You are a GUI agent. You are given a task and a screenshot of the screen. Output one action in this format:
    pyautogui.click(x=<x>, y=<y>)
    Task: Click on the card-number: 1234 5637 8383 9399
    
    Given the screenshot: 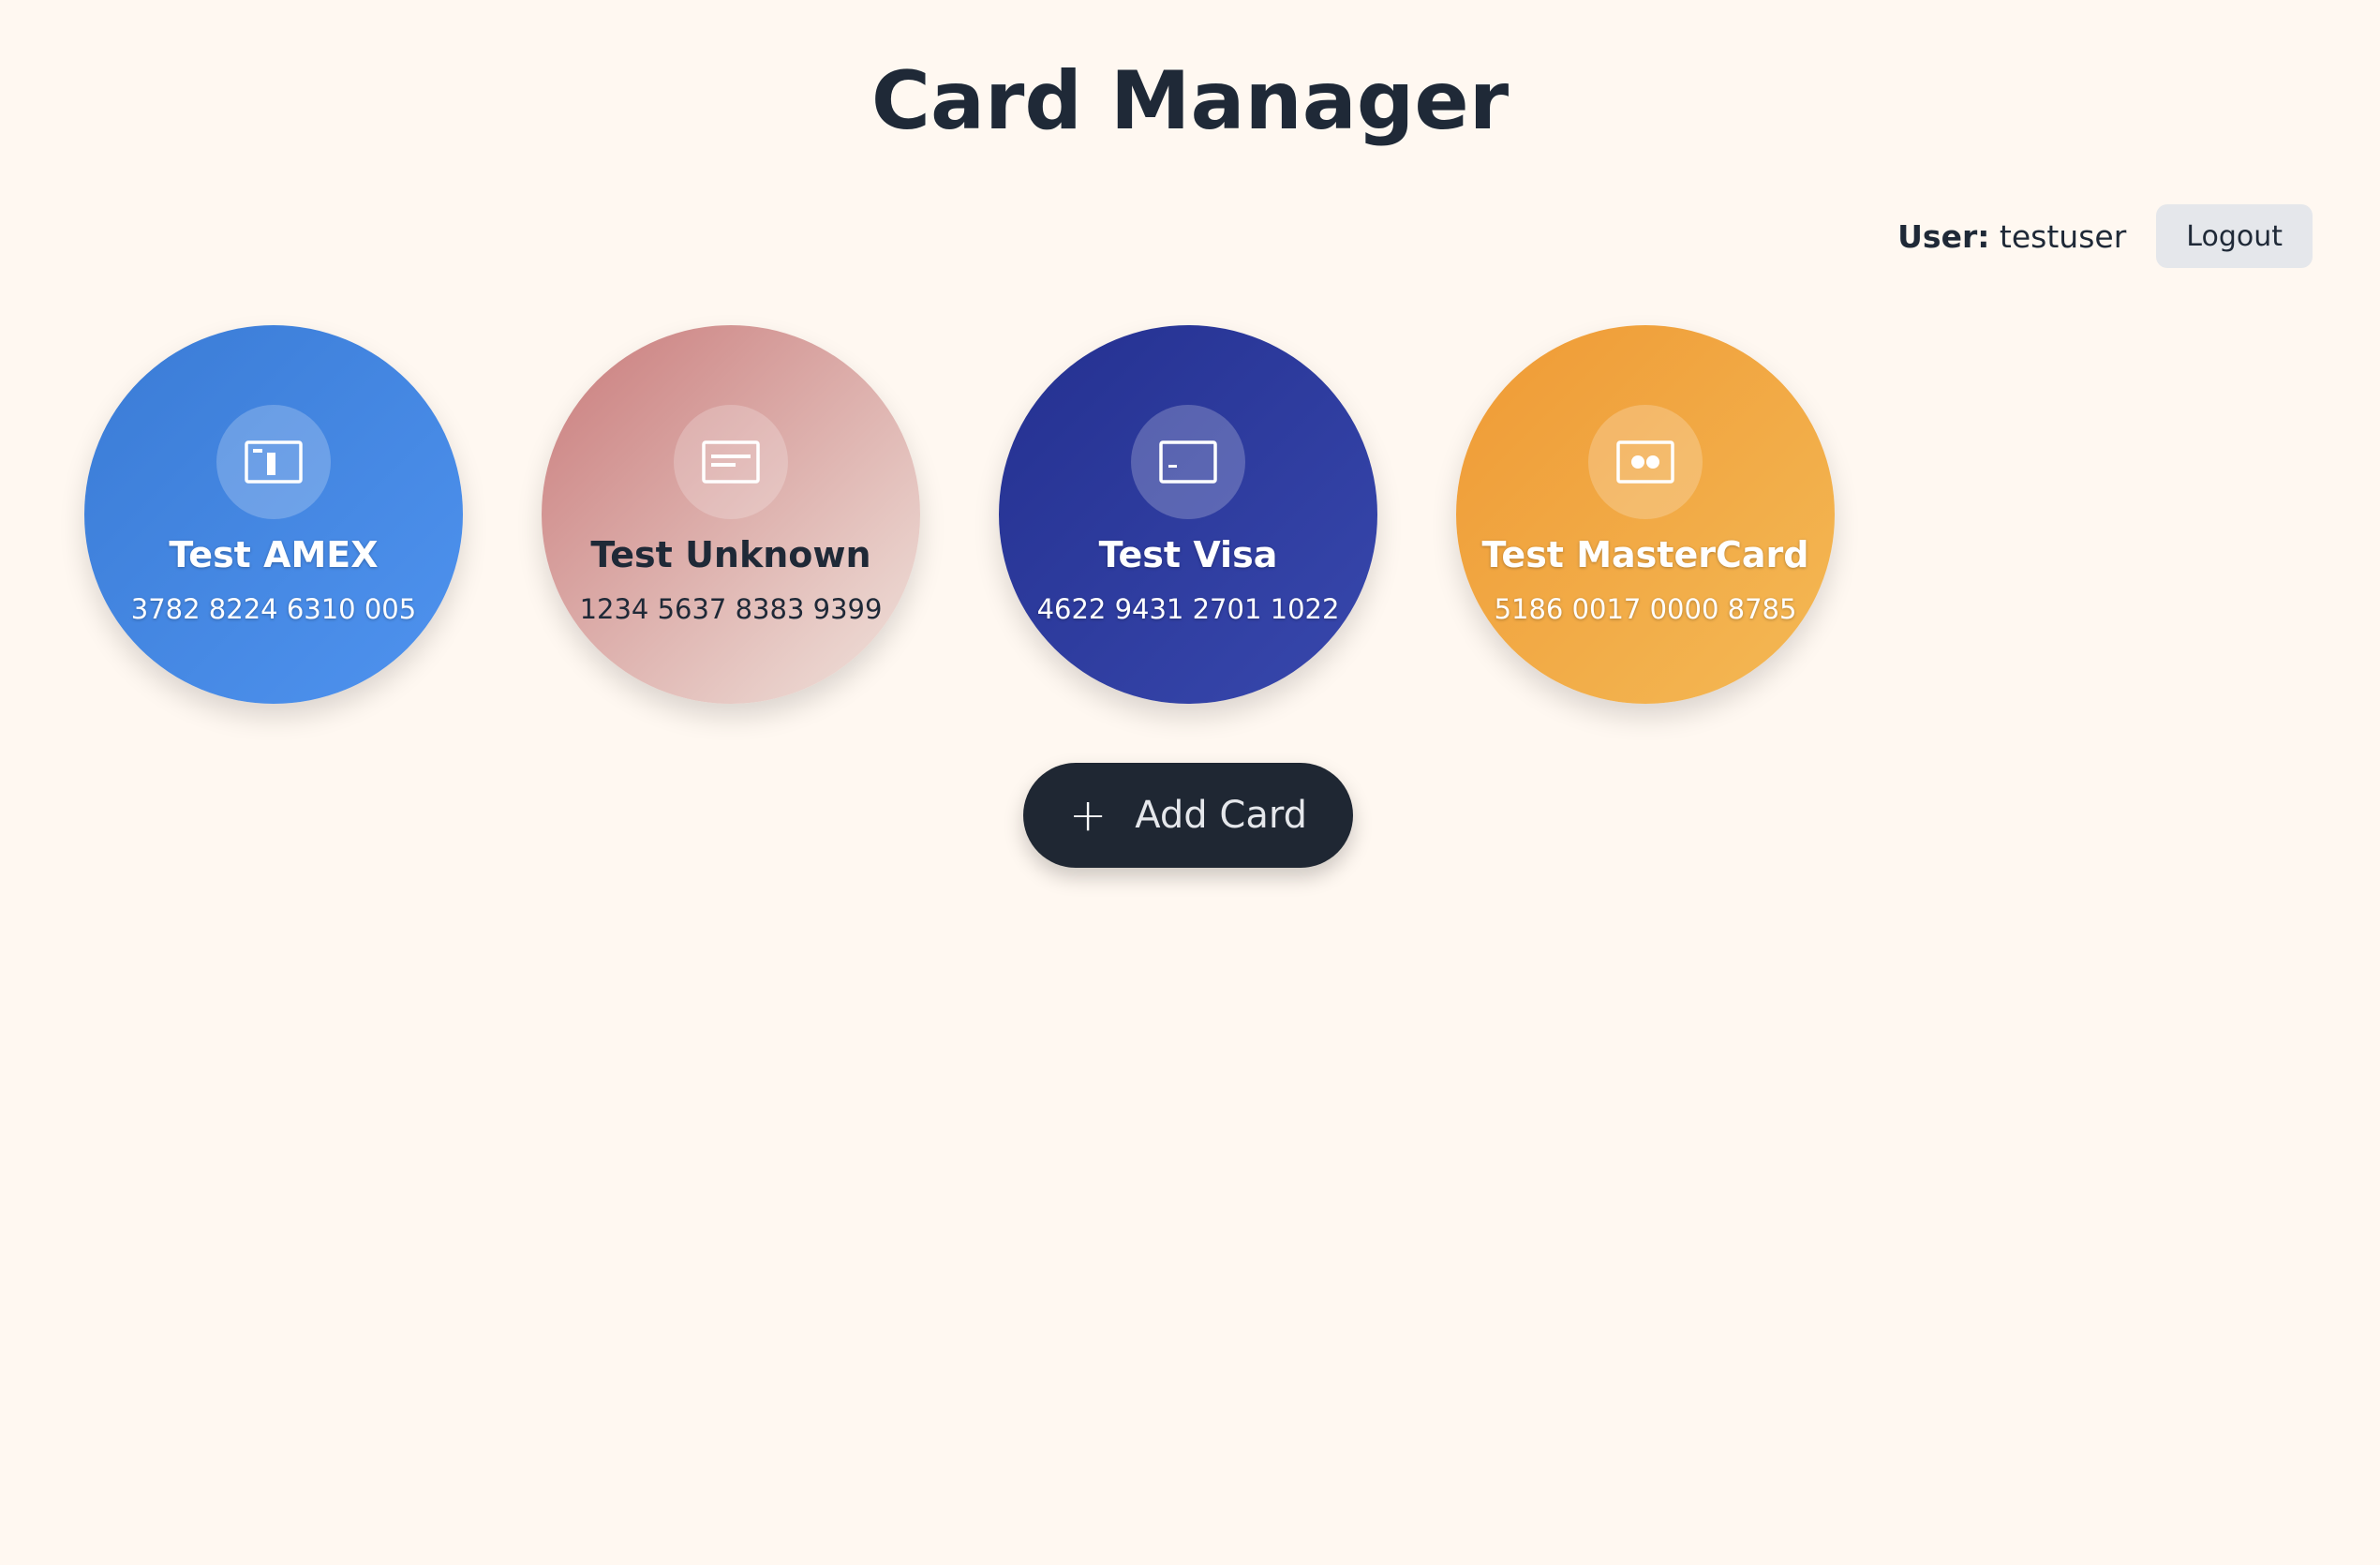 What is the action you would take?
    pyautogui.click(x=731, y=609)
    